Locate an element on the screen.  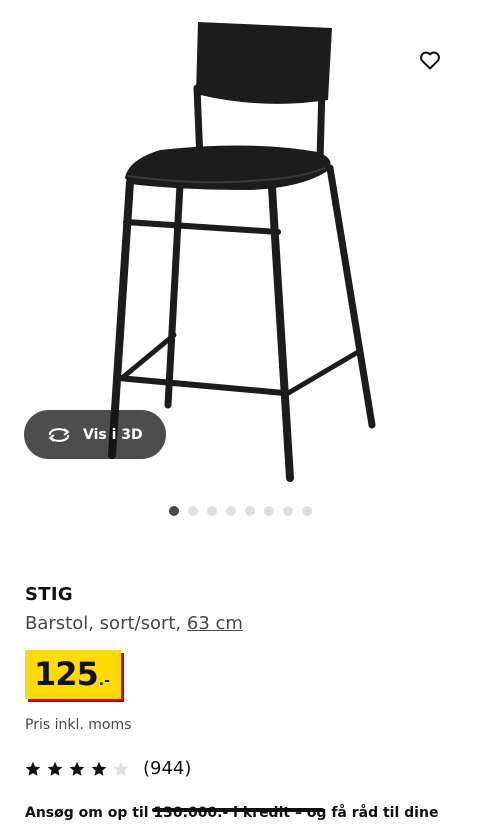
product-name: STIG is located at coordinates (49, 594).